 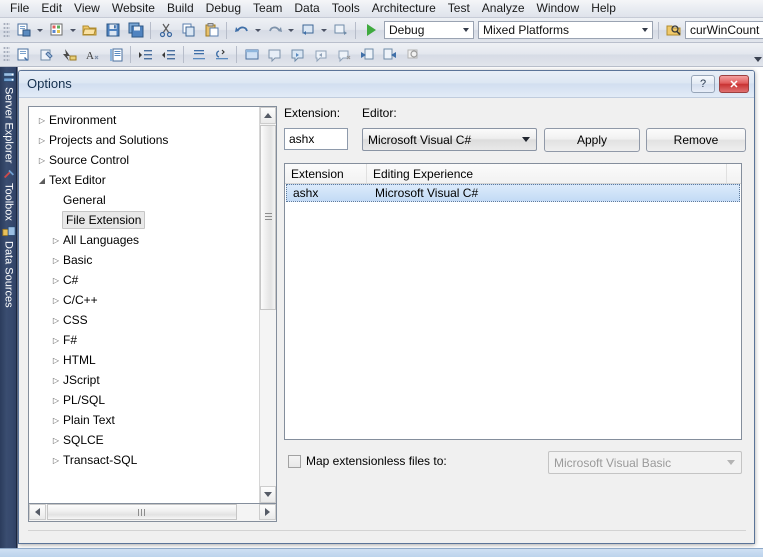 I want to click on redo-icon, so click(x=274, y=30).